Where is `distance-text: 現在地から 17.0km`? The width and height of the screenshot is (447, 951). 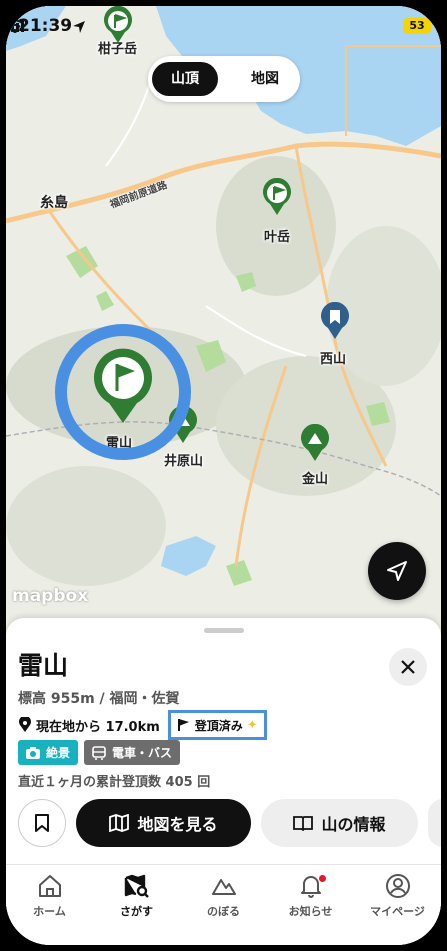 distance-text: 現在地から 17.0km is located at coordinates (98, 727).